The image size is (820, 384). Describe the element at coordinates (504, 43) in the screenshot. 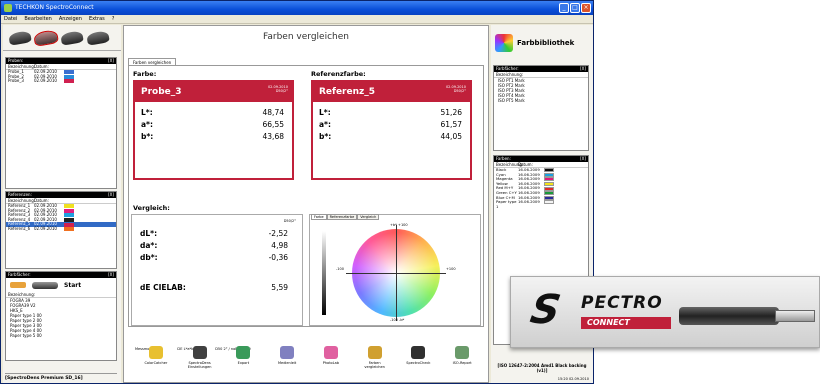

I see `color-library-icon` at that location.